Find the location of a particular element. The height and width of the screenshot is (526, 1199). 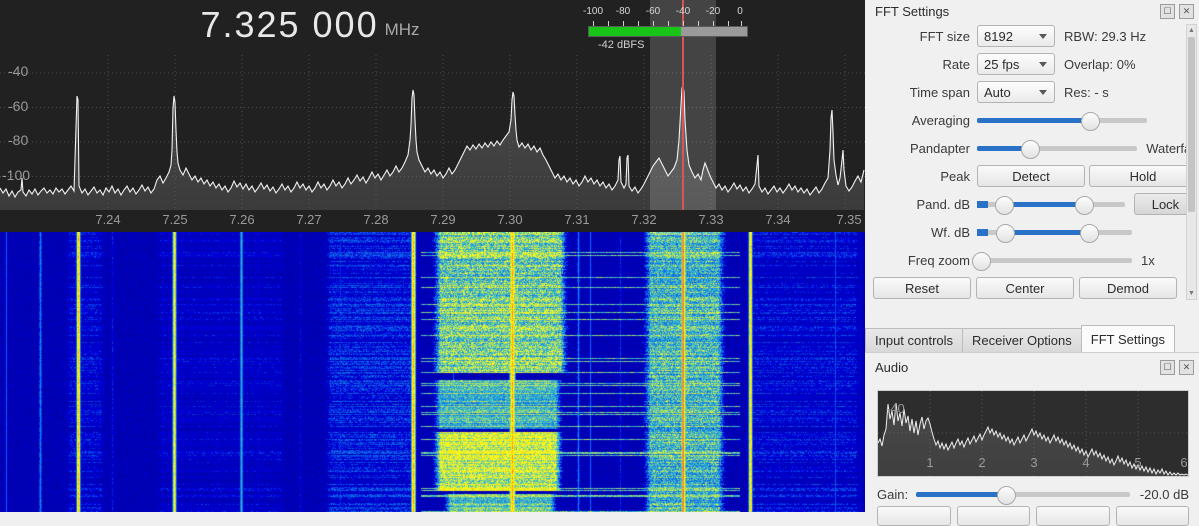

db-tick-label: -80 is located at coordinates (18, 140).